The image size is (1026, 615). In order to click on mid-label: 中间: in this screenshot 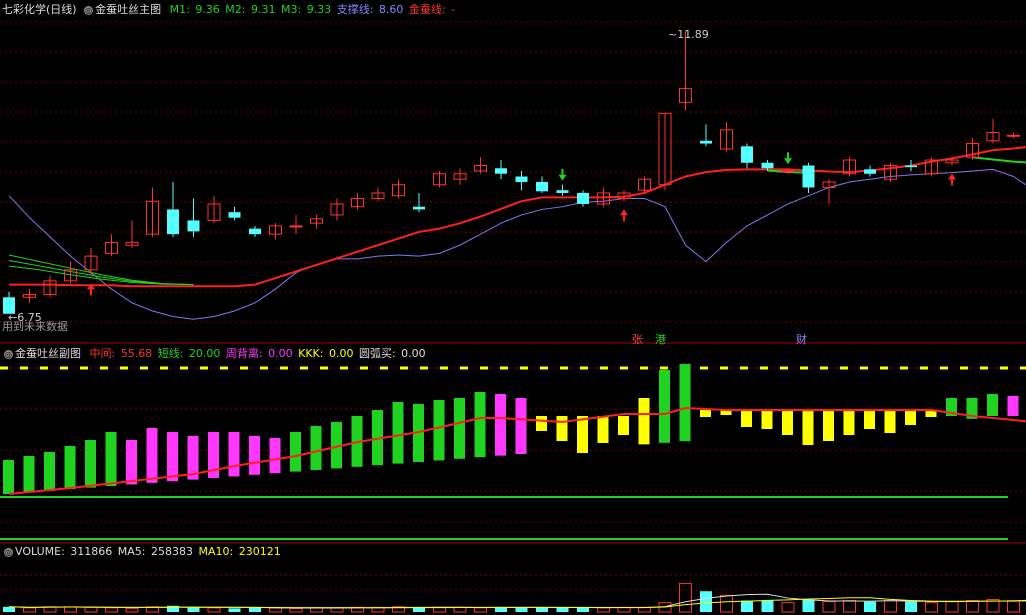, I will do `click(104, 353)`.